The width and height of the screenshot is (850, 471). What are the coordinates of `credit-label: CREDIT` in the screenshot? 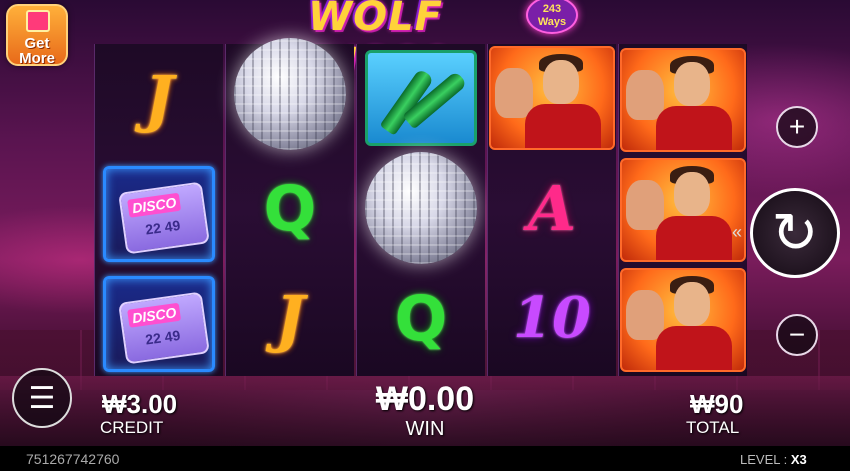 It's located at (132, 427).